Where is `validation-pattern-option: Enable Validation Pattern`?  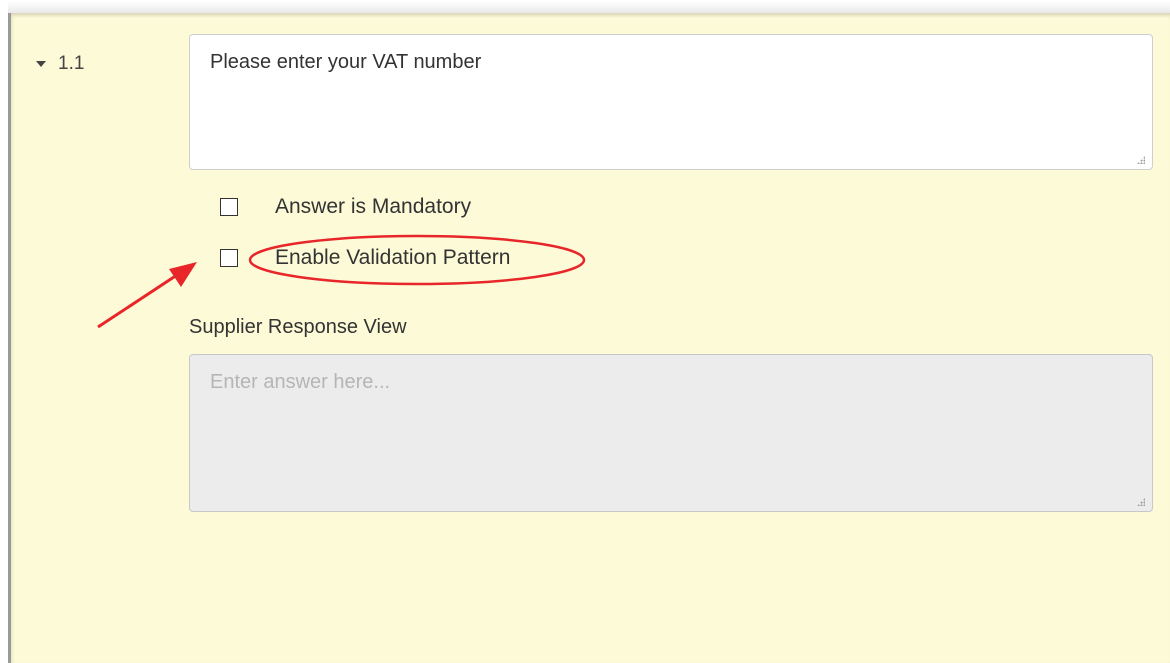 validation-pattern-option: Enable Validation Pattern is located at coordinates (365, 257).